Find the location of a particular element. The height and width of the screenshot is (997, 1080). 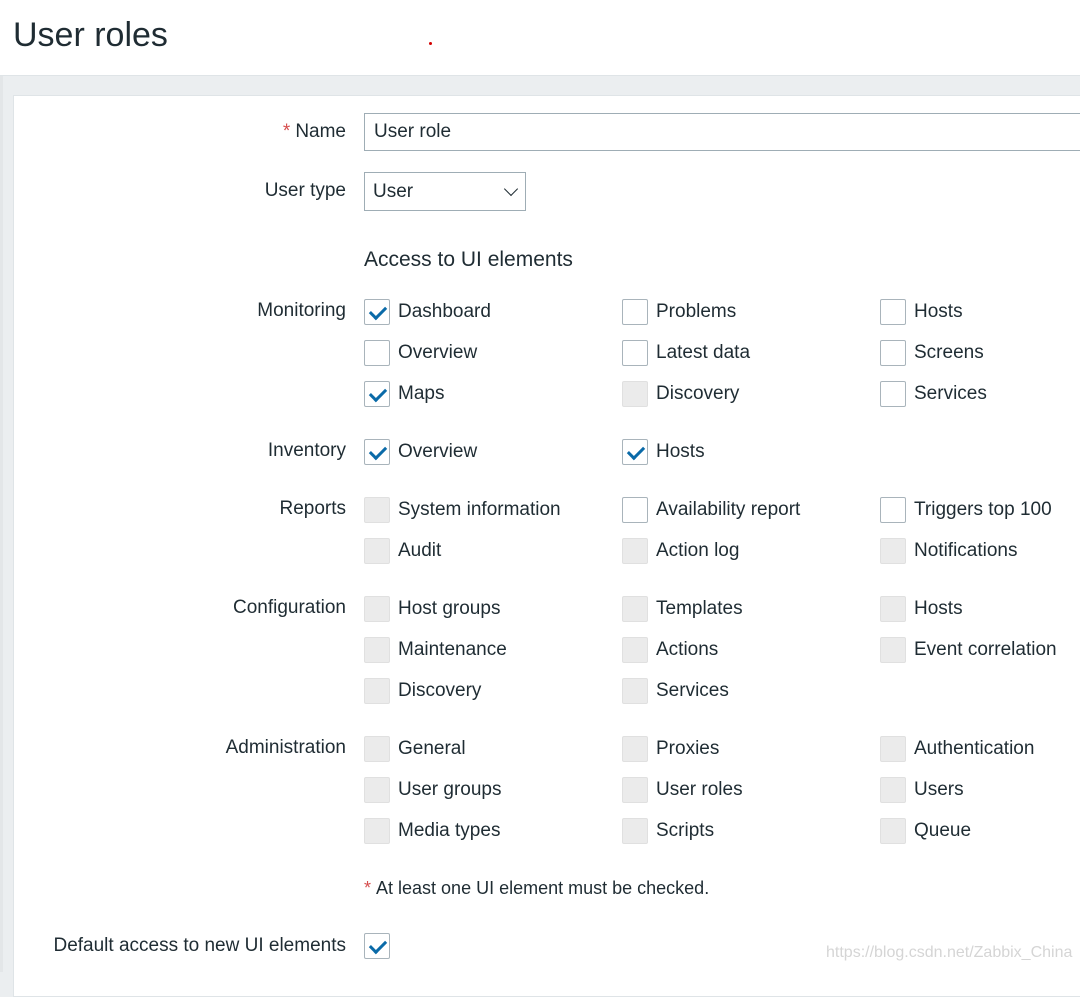

checkbox-templates is located at coordinates (635, 609).